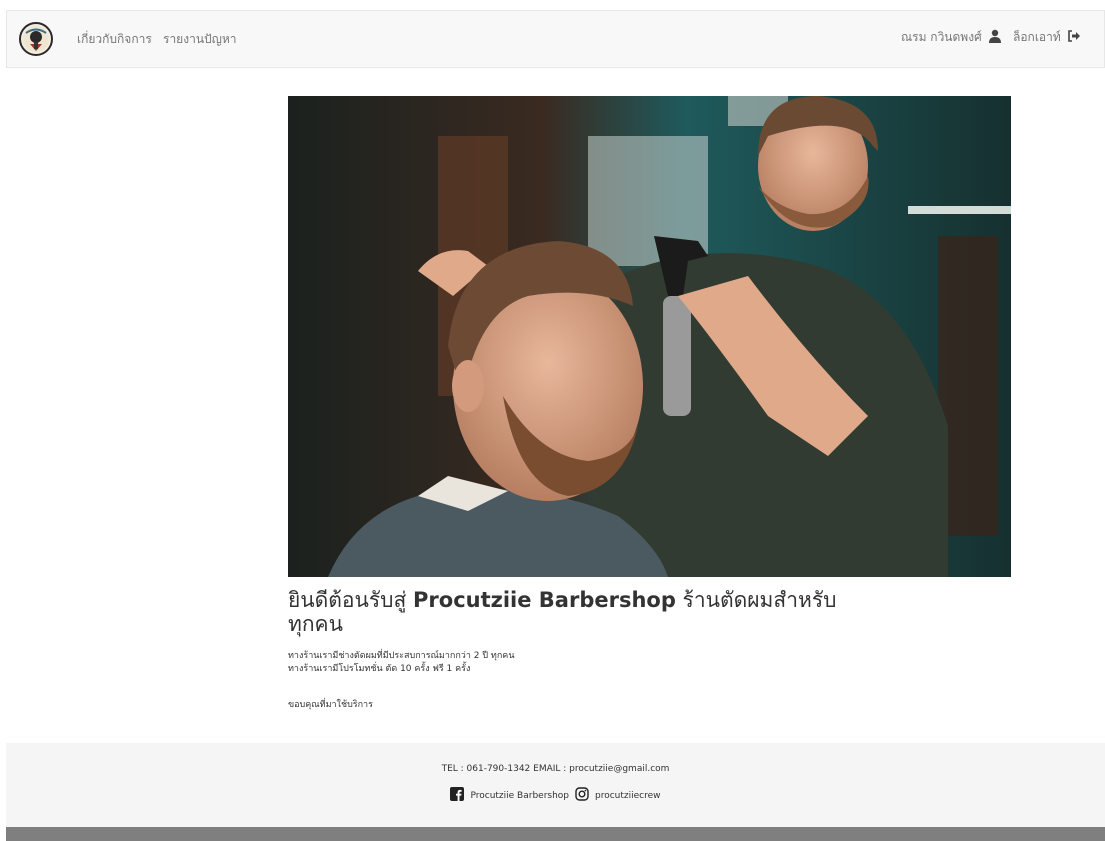 The image size is (1105, 841). I want to click on logout-label: ล็อกเอาท์, so click(1037, 37).